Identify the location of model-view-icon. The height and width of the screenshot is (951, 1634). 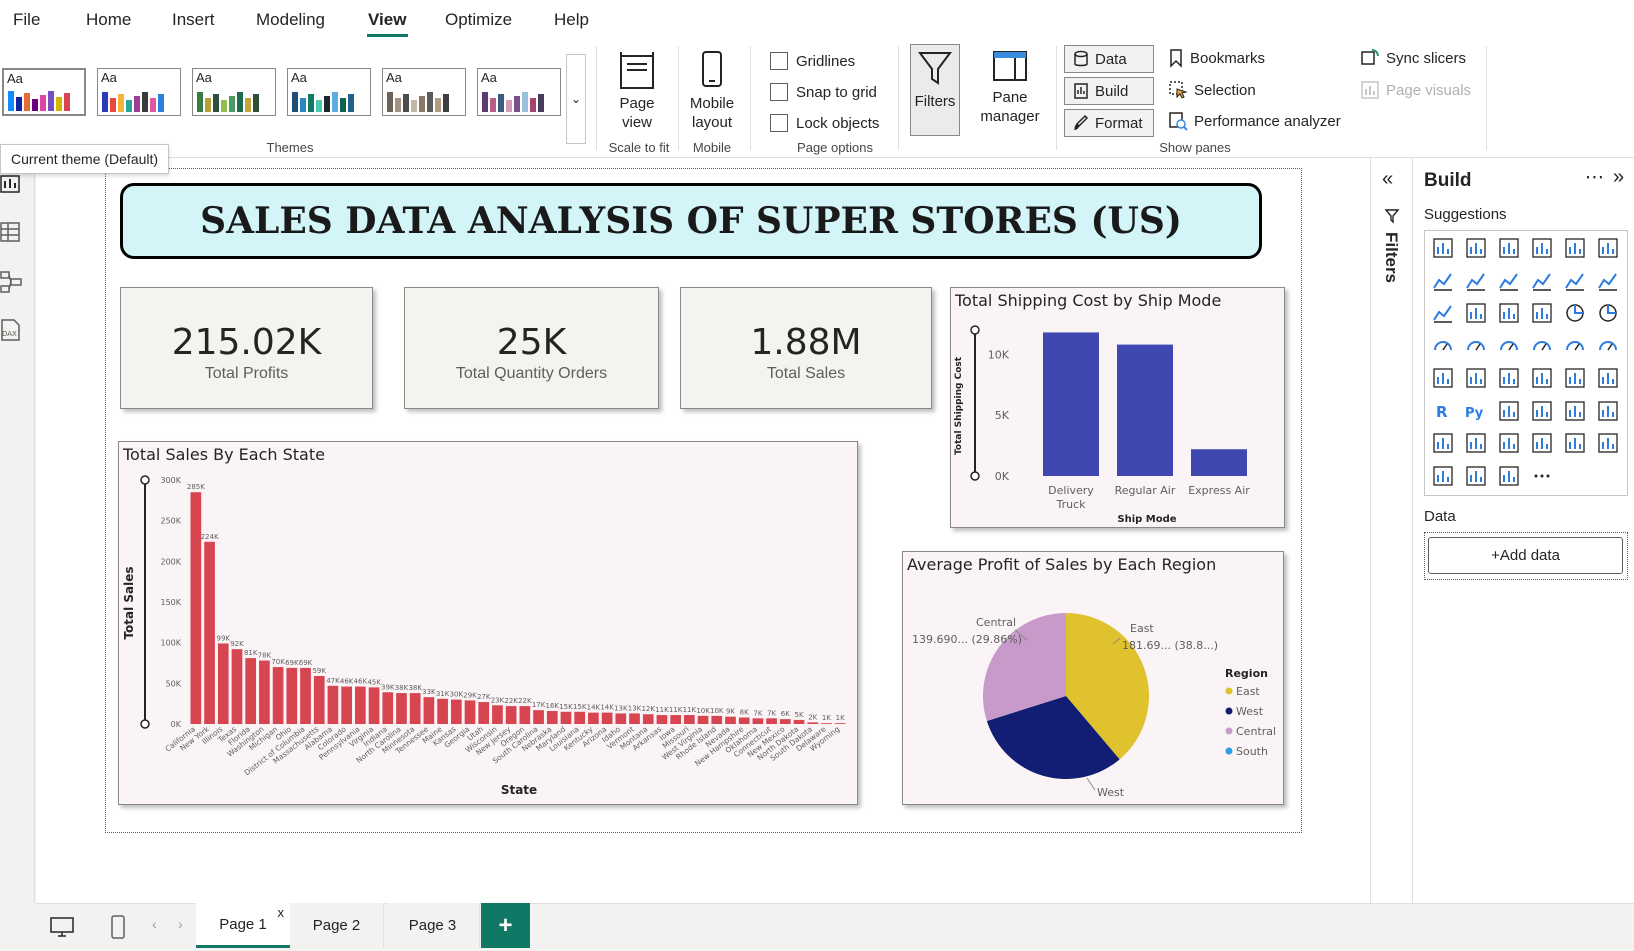
(12, 282).